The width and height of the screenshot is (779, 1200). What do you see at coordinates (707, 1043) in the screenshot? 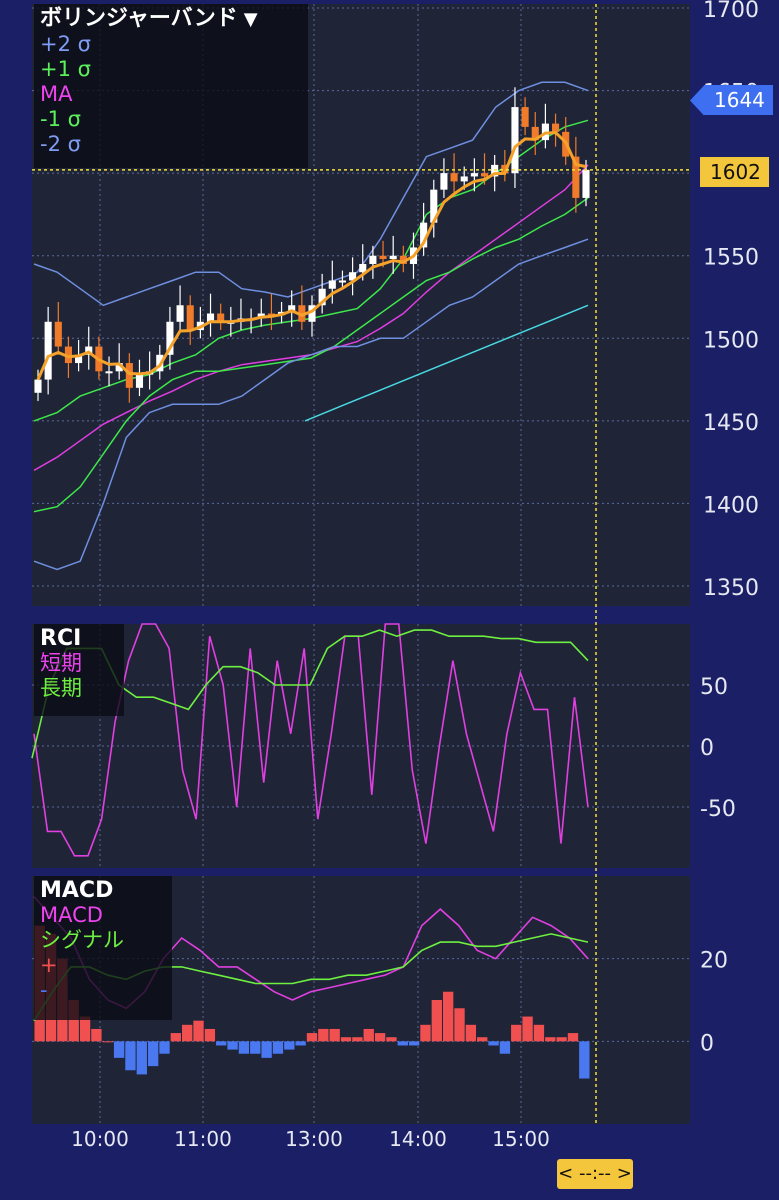
I see `macd-axis-label: 0` at bounding box center [707, 1043].